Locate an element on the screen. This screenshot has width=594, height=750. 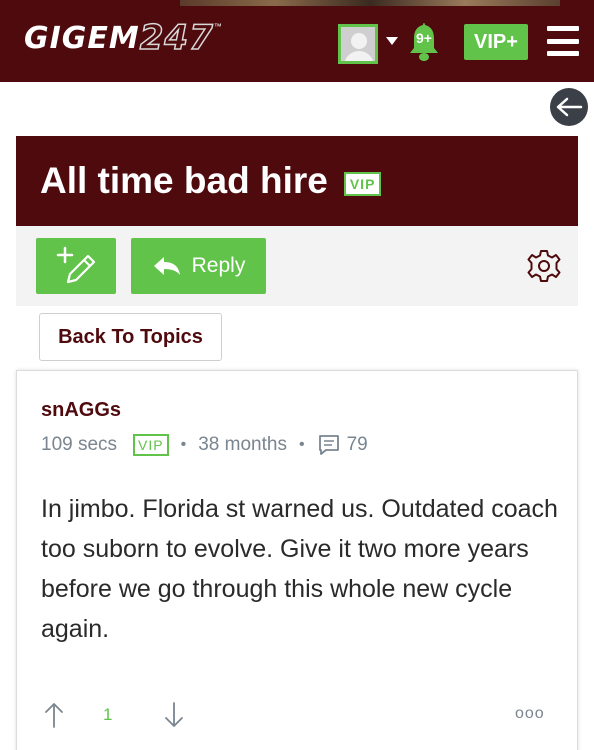
user-avatar is located at coordinates (358, 44).